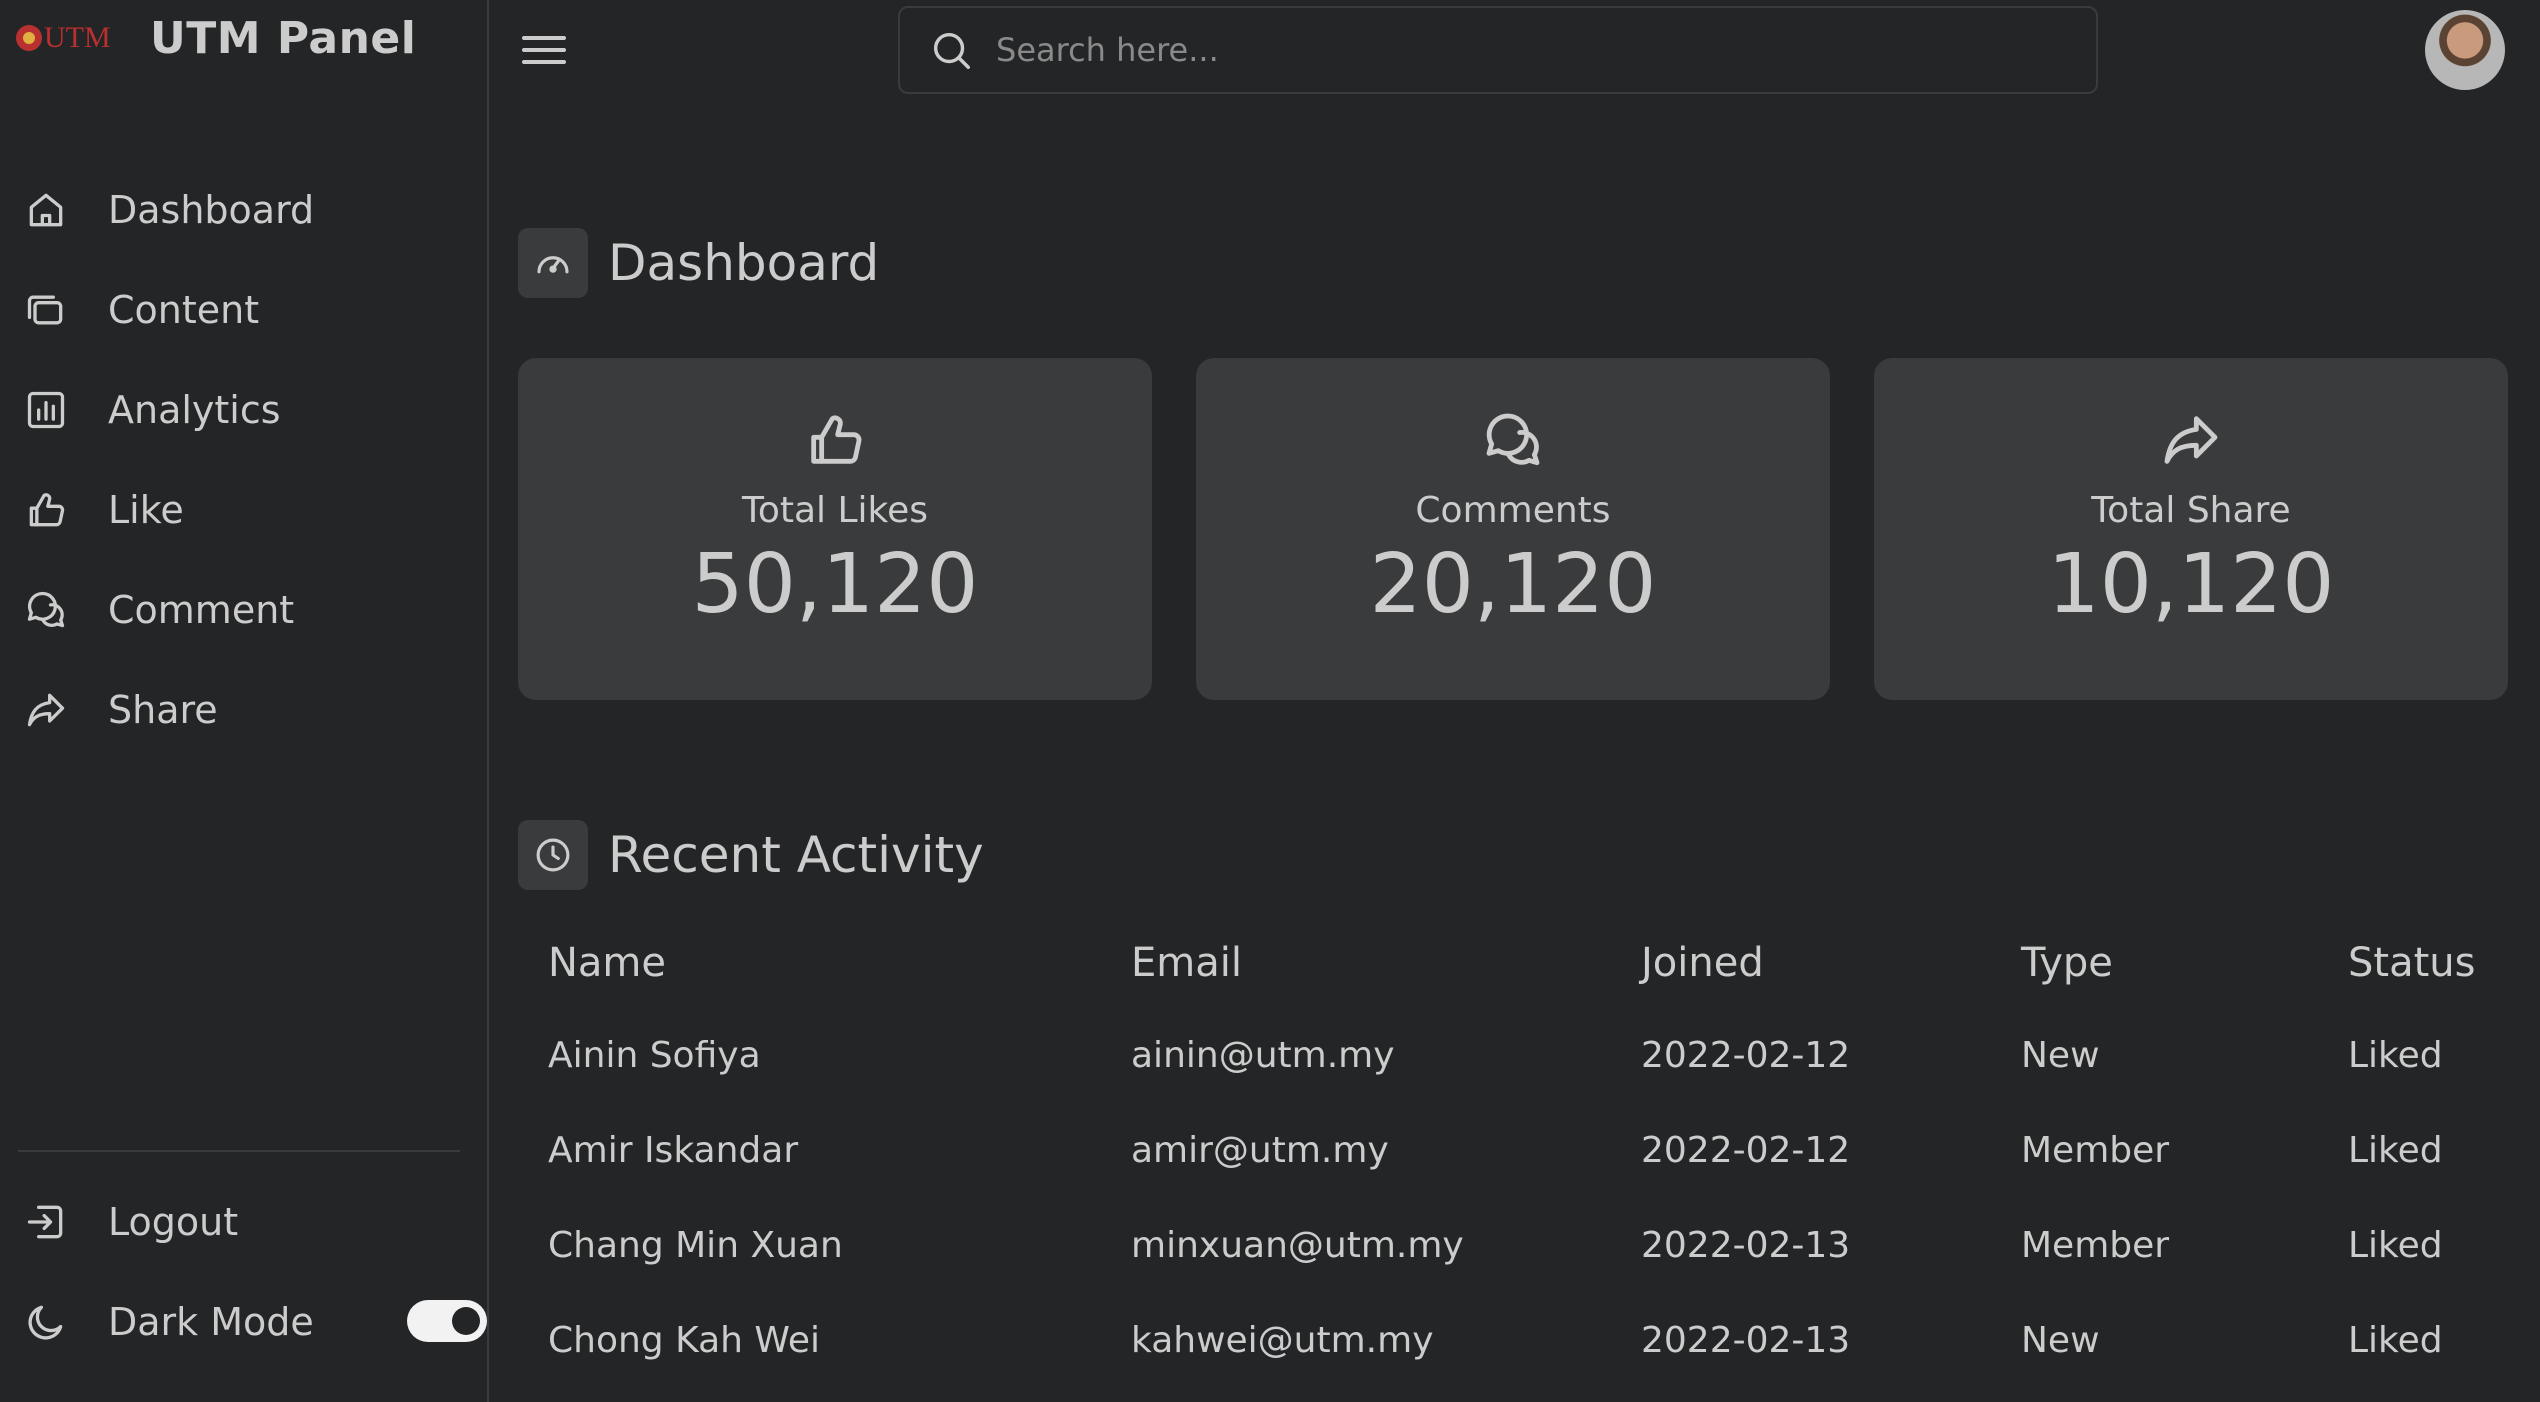 The width and height of the screenshot is (2540, 1402). Describe the element at coordinates (46, 210) in the screenshot. I see `home-icon` at that location.